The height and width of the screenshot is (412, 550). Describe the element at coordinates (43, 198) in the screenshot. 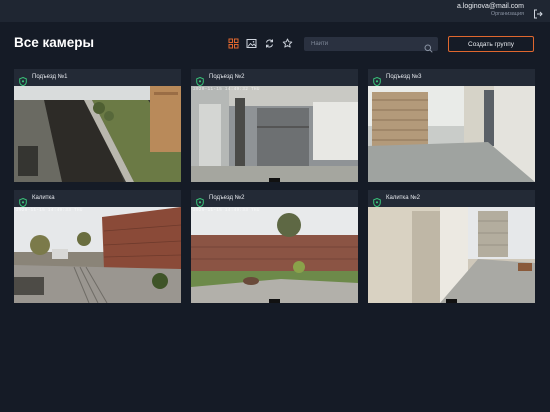

I see `camera-name: Калитка` at that location.